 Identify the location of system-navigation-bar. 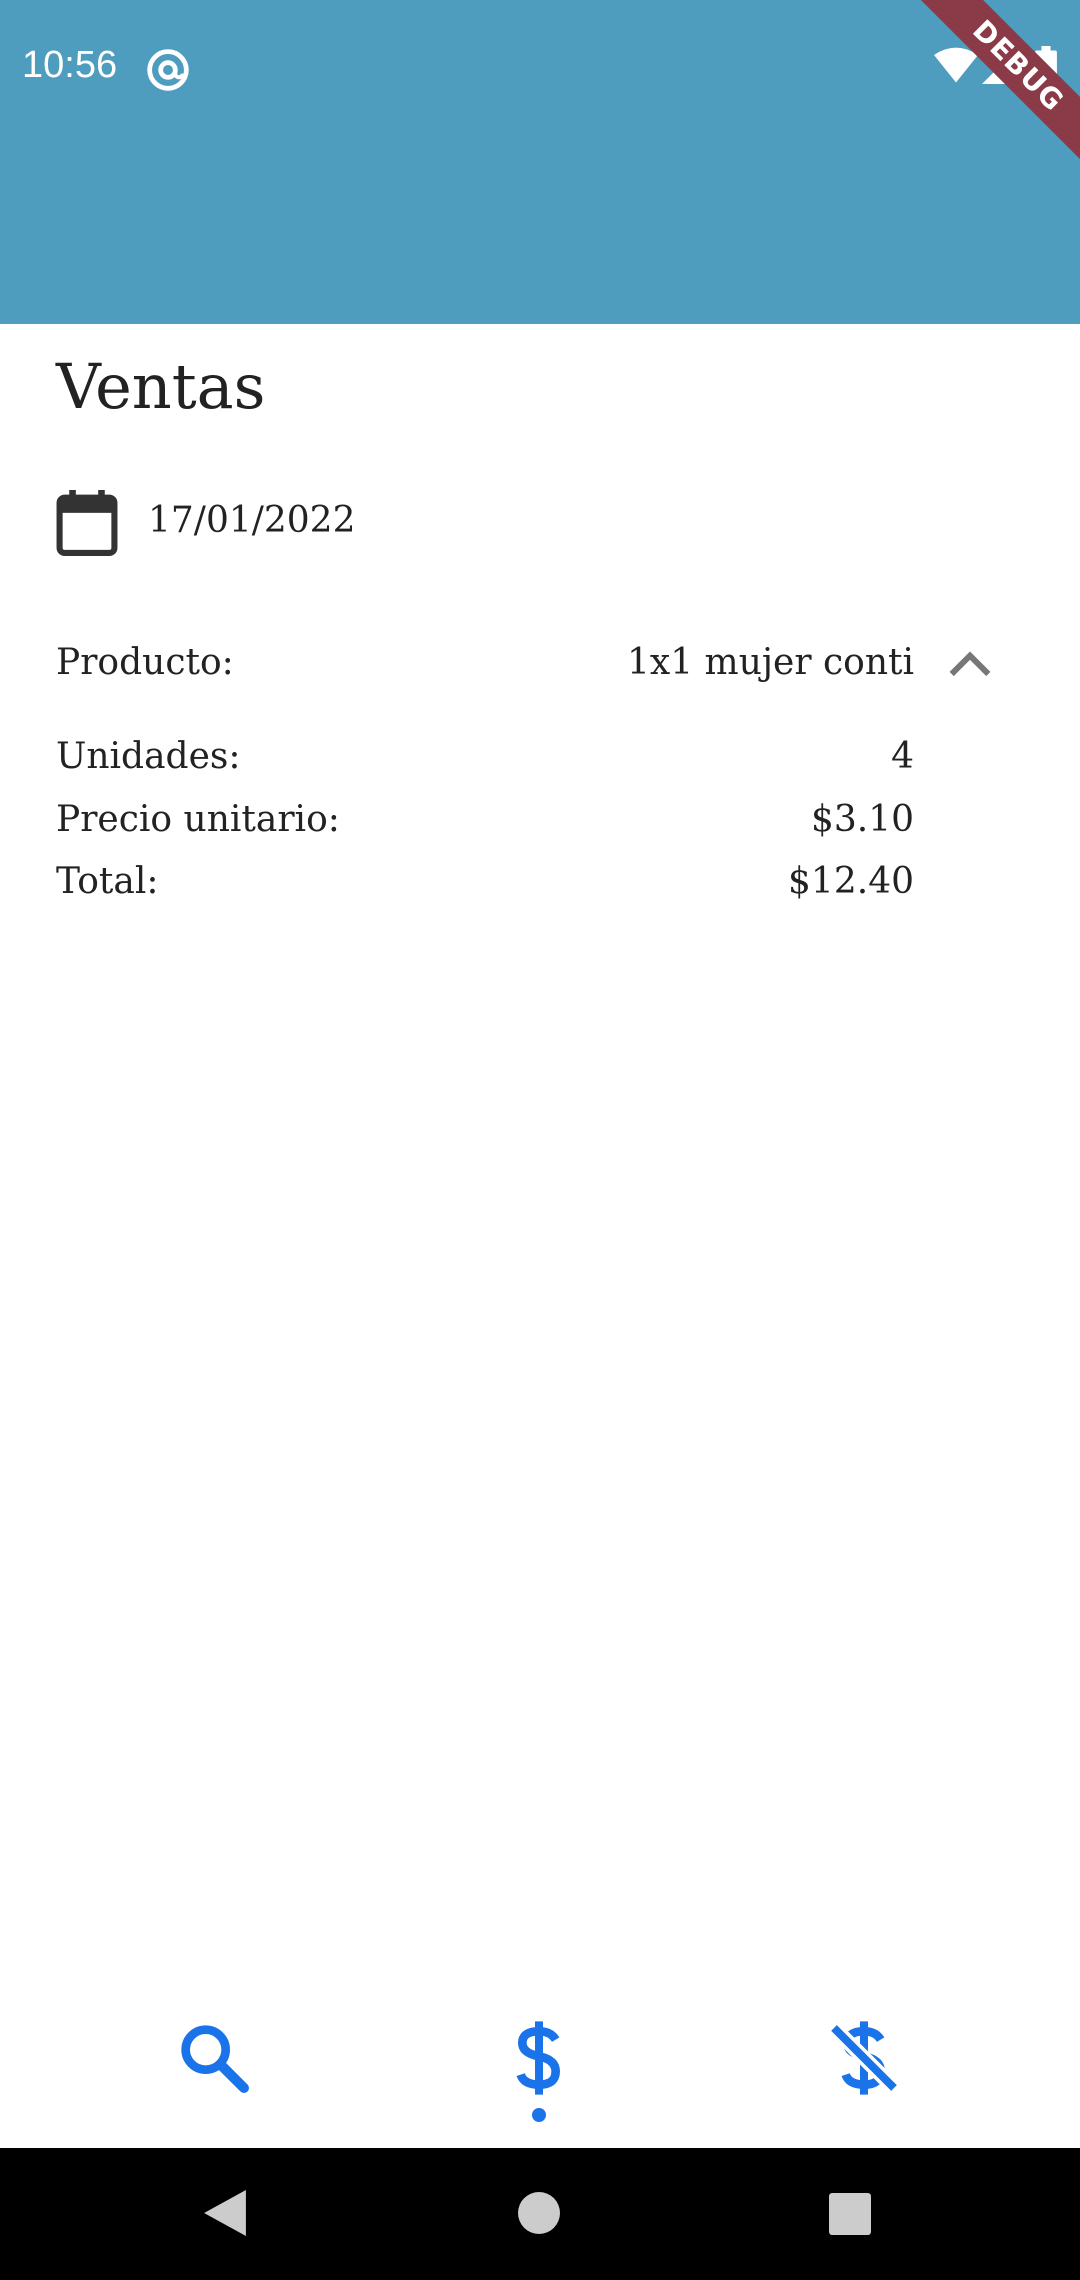
(540, 2214).